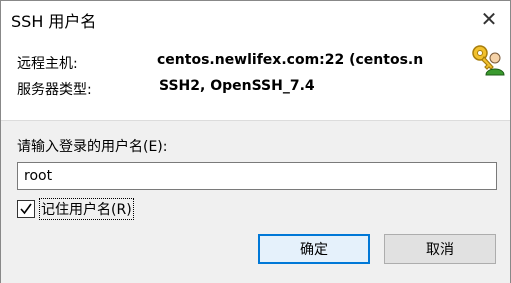  I want to click on remember-username-label: 记住用户名(R), so click(86, 209).